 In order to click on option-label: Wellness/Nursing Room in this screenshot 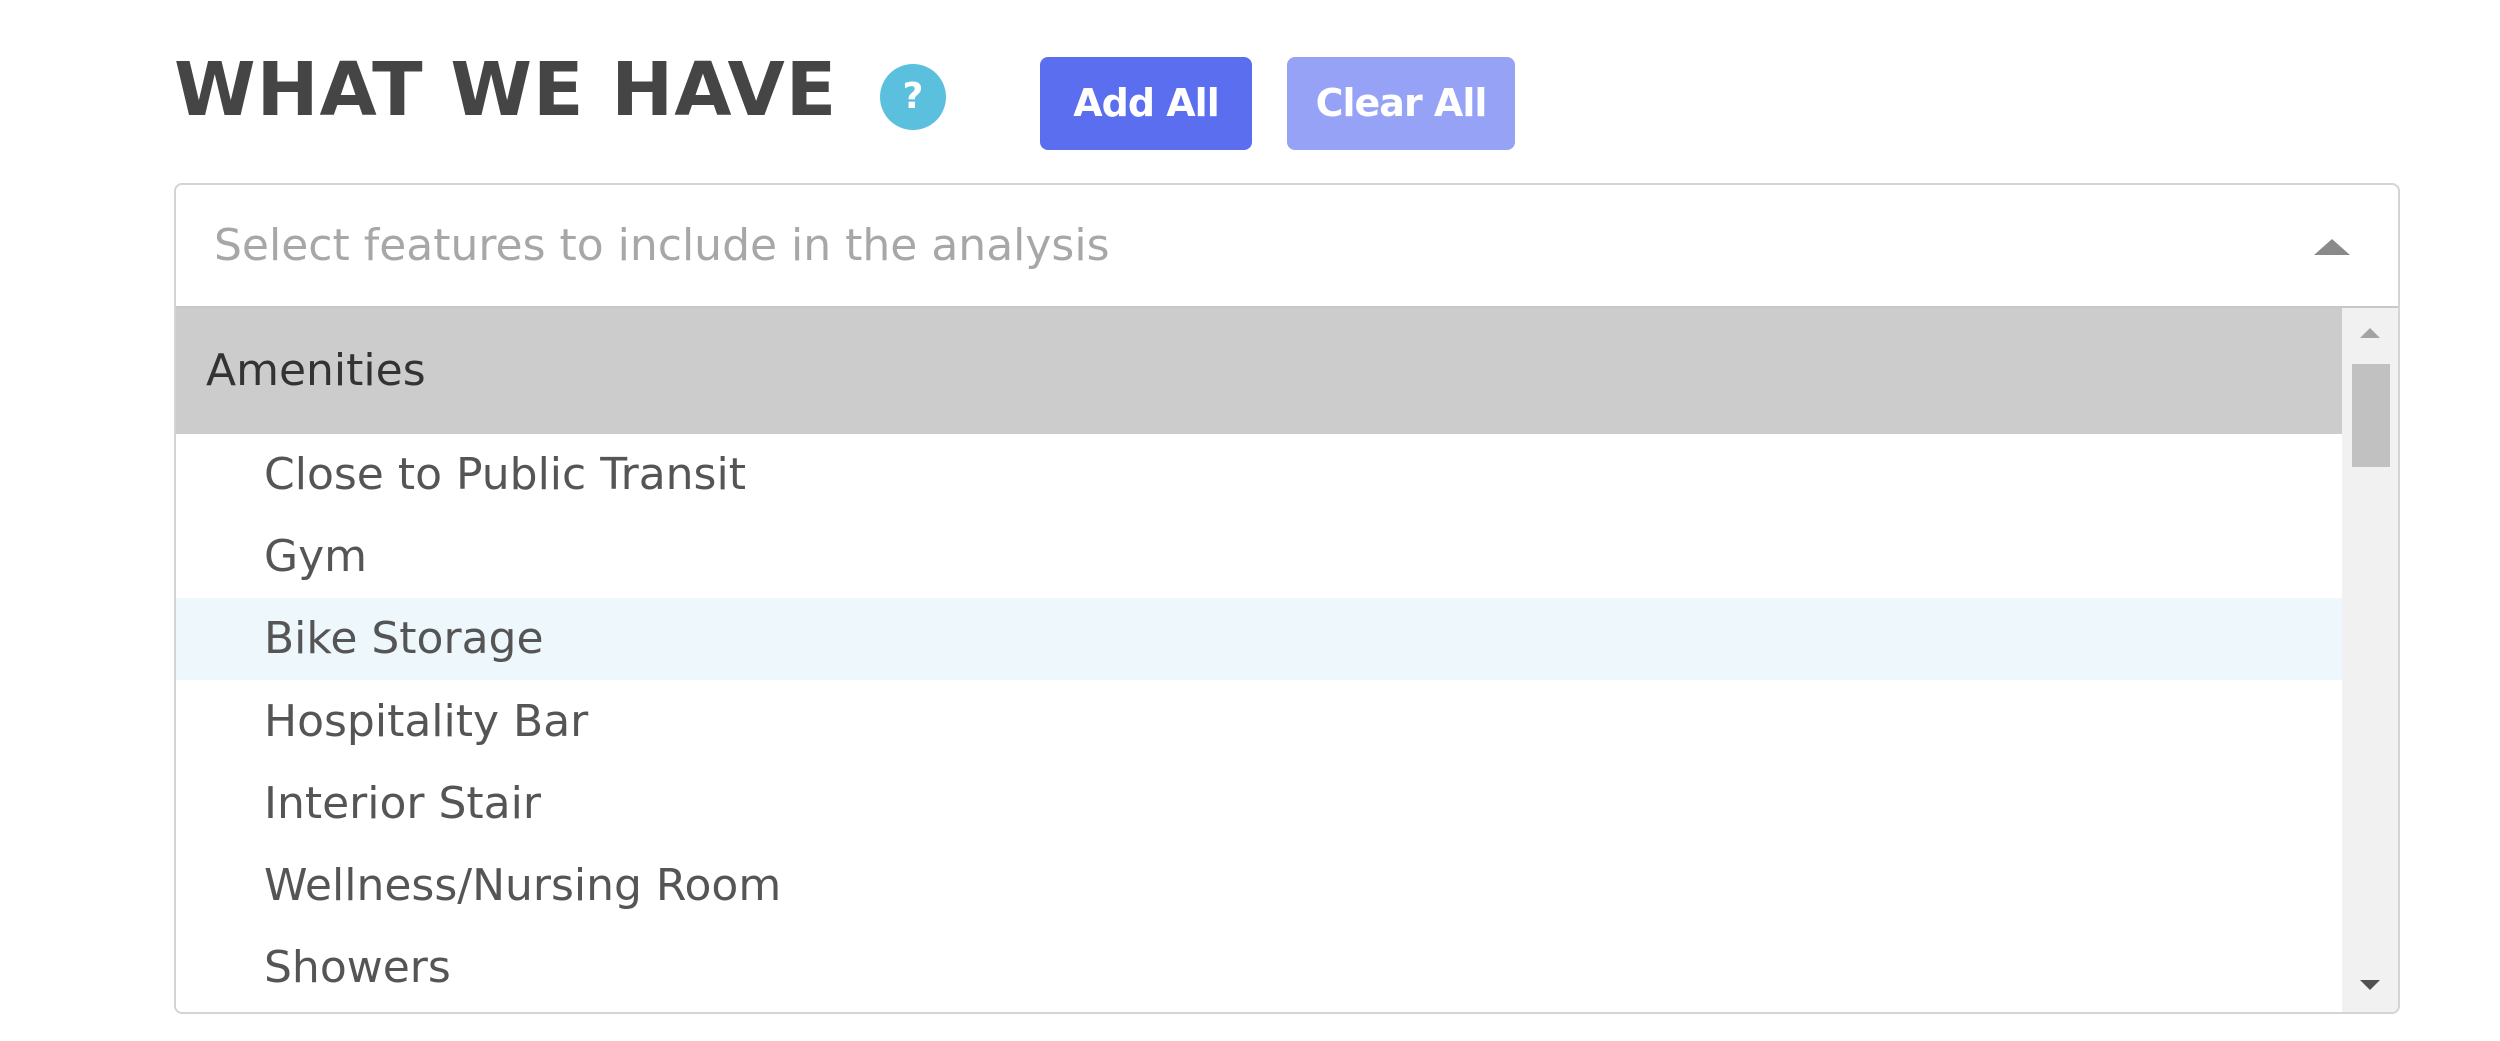, I will do `click(523, 885)`.